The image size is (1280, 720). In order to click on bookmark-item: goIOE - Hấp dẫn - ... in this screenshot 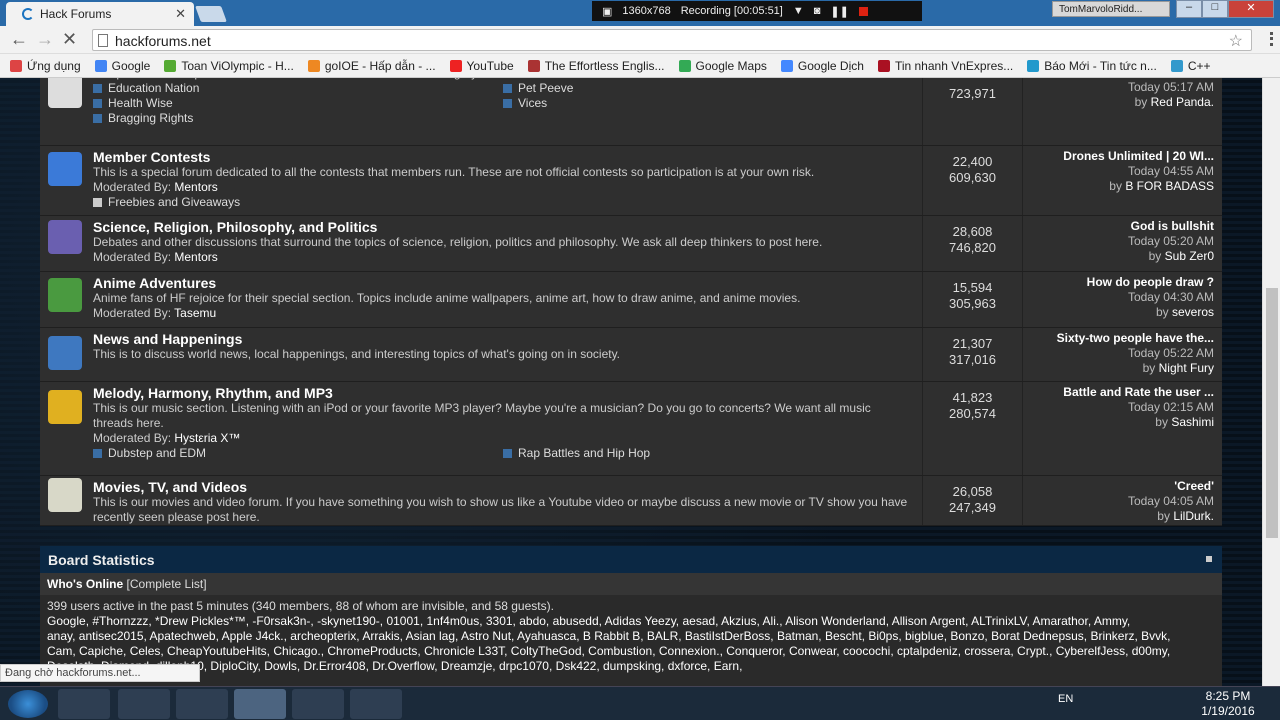, I will do `click(371, 66)`.